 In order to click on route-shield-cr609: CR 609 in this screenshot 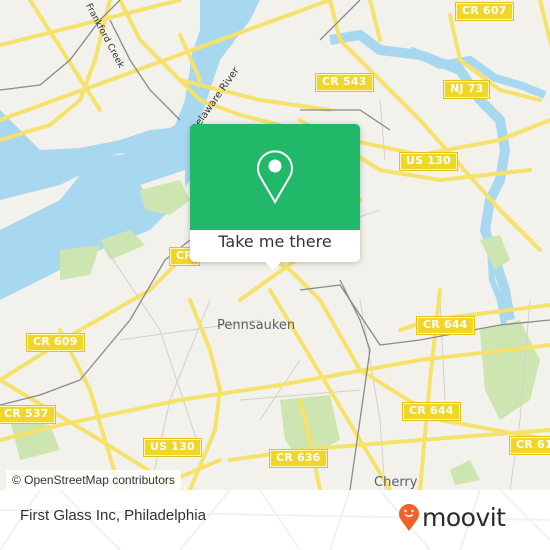, I will do `click(55, 342)`.